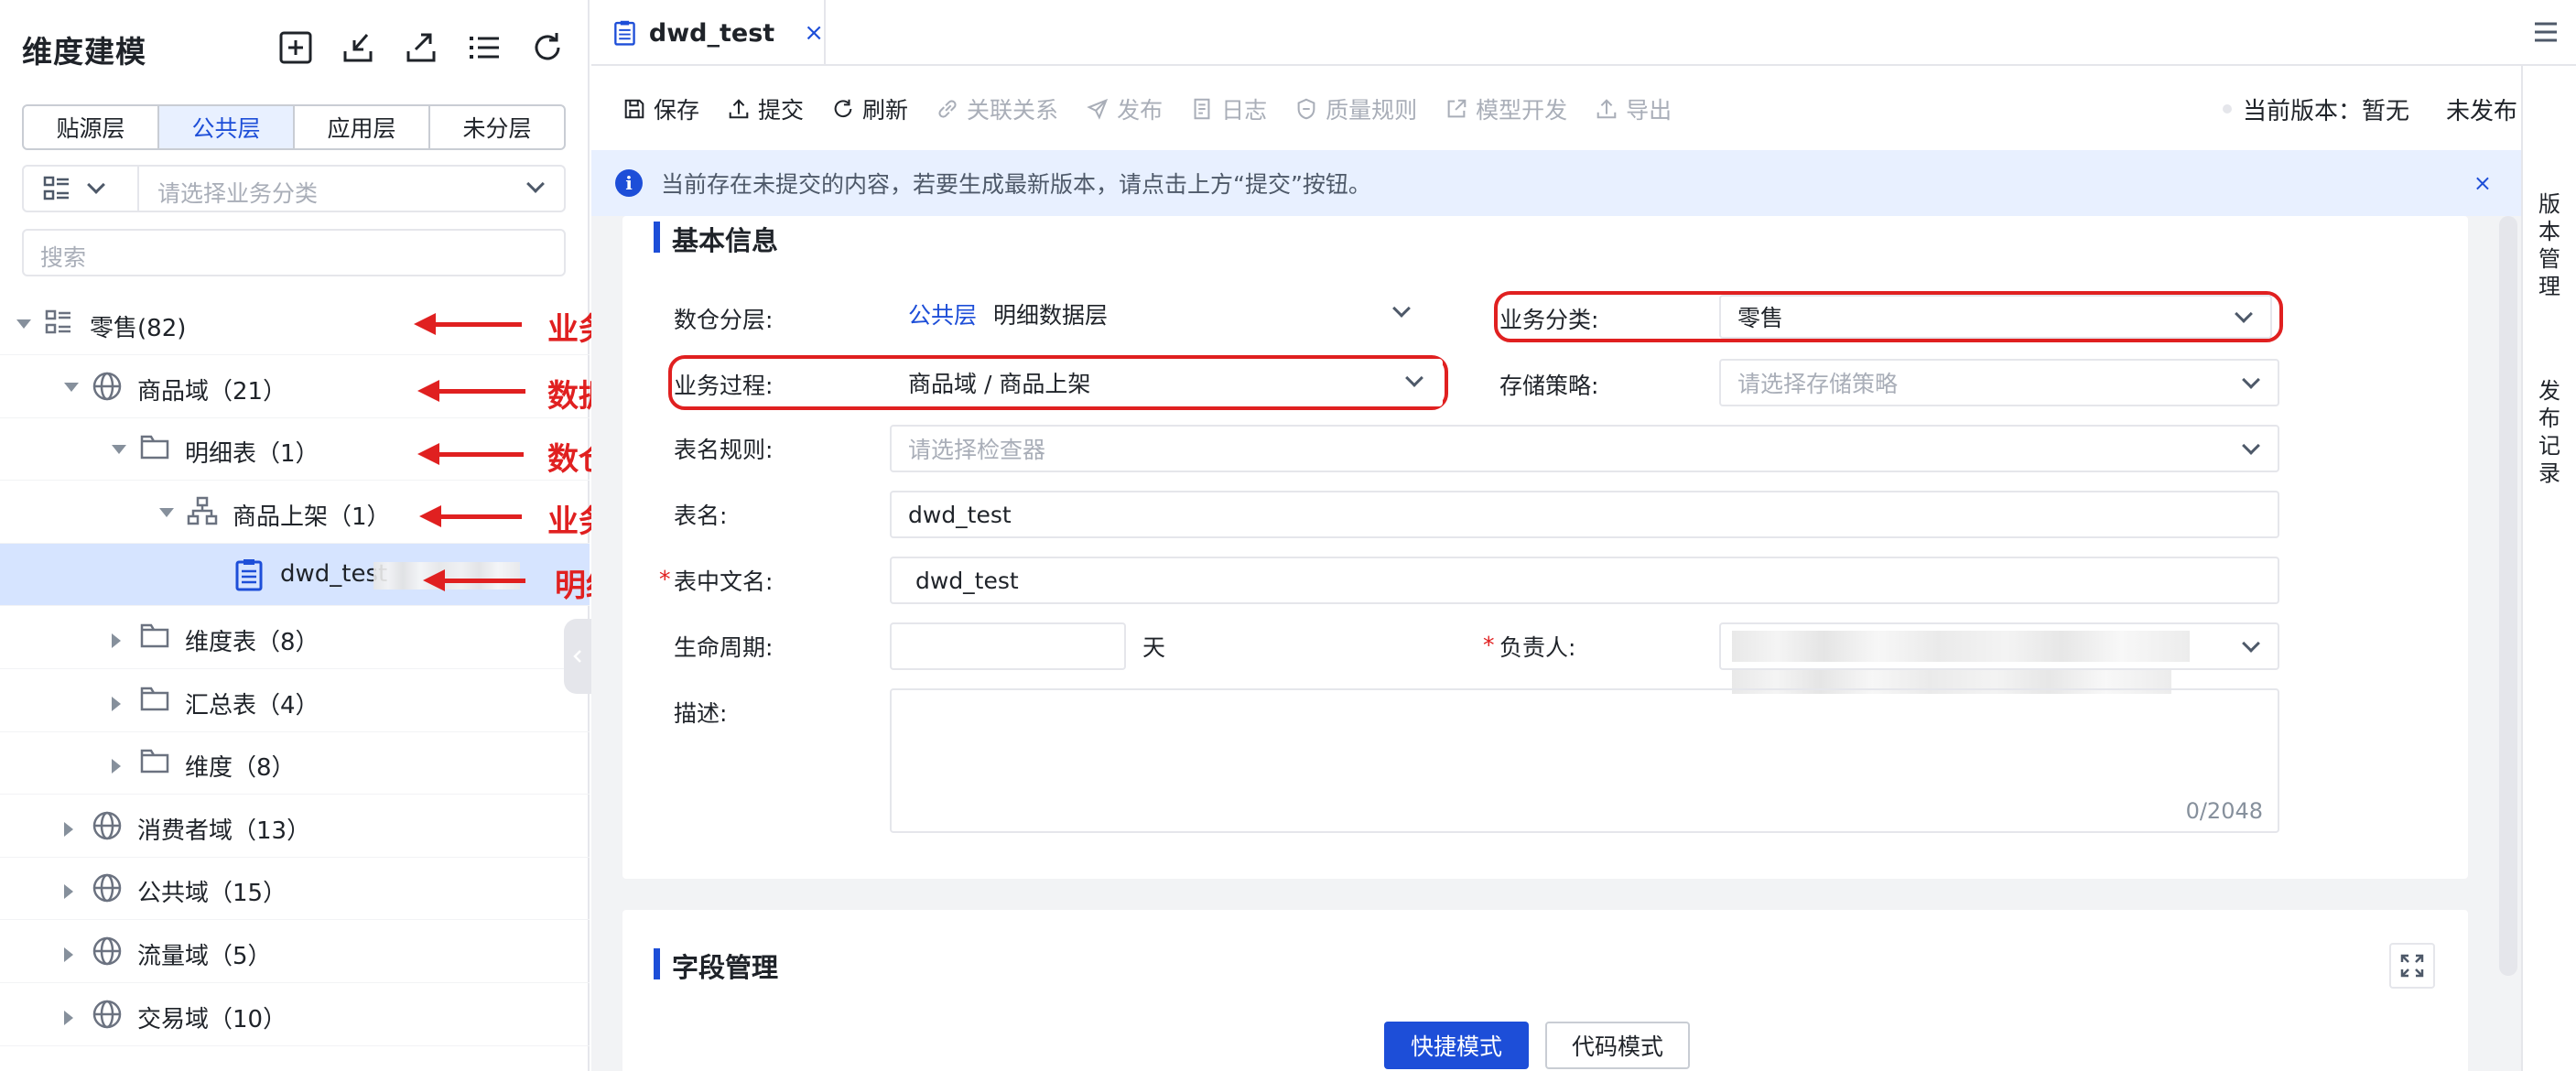 This screenshot has height=1071, width=2576. Describe the element at coordinates (227, 127) in the screenshot. I see `tab-public-layer: 公共层` at that location.